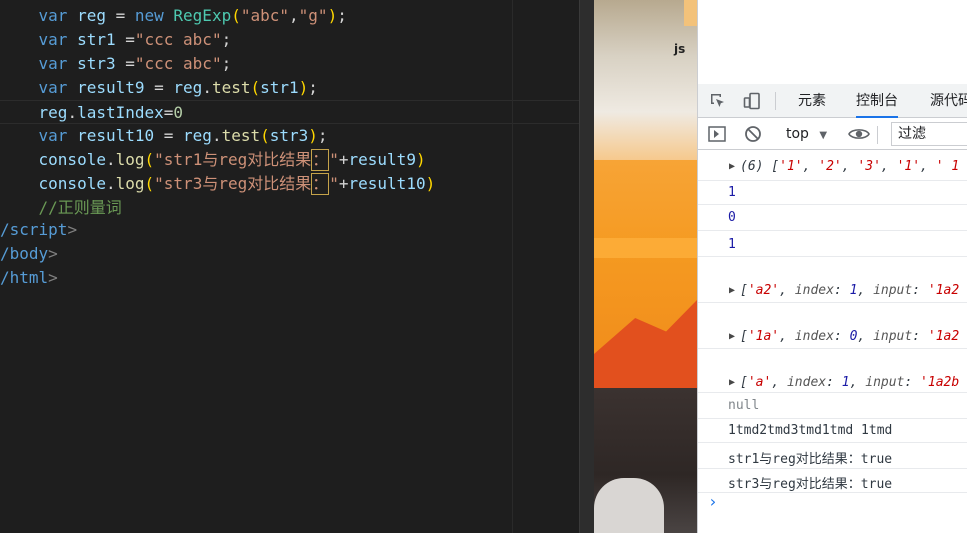  I want to click on code-token: lastIndex, so click(120, 112).